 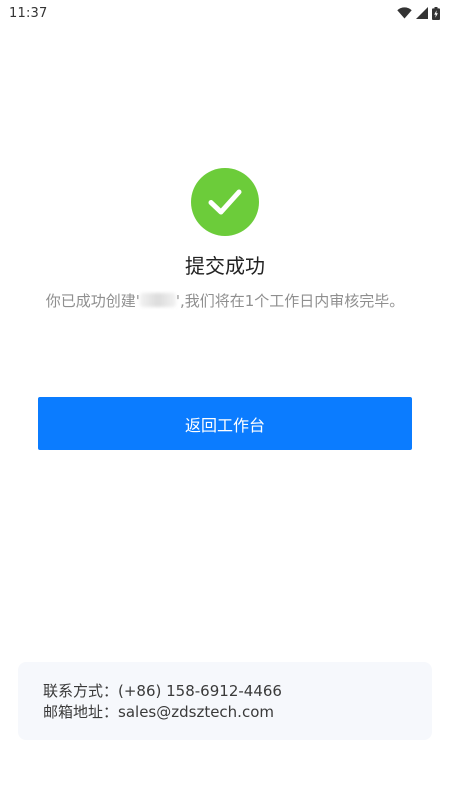 What do you see at coordinates (81, 712) in the screenshot?
I see `email-label: 邮箱地址：` at bounding box center [81, 712].